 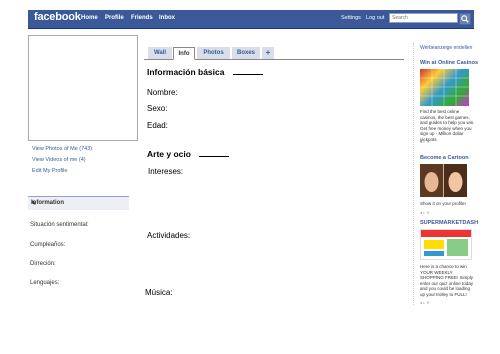 I want to click on search-button, so click(x=465, y=19).